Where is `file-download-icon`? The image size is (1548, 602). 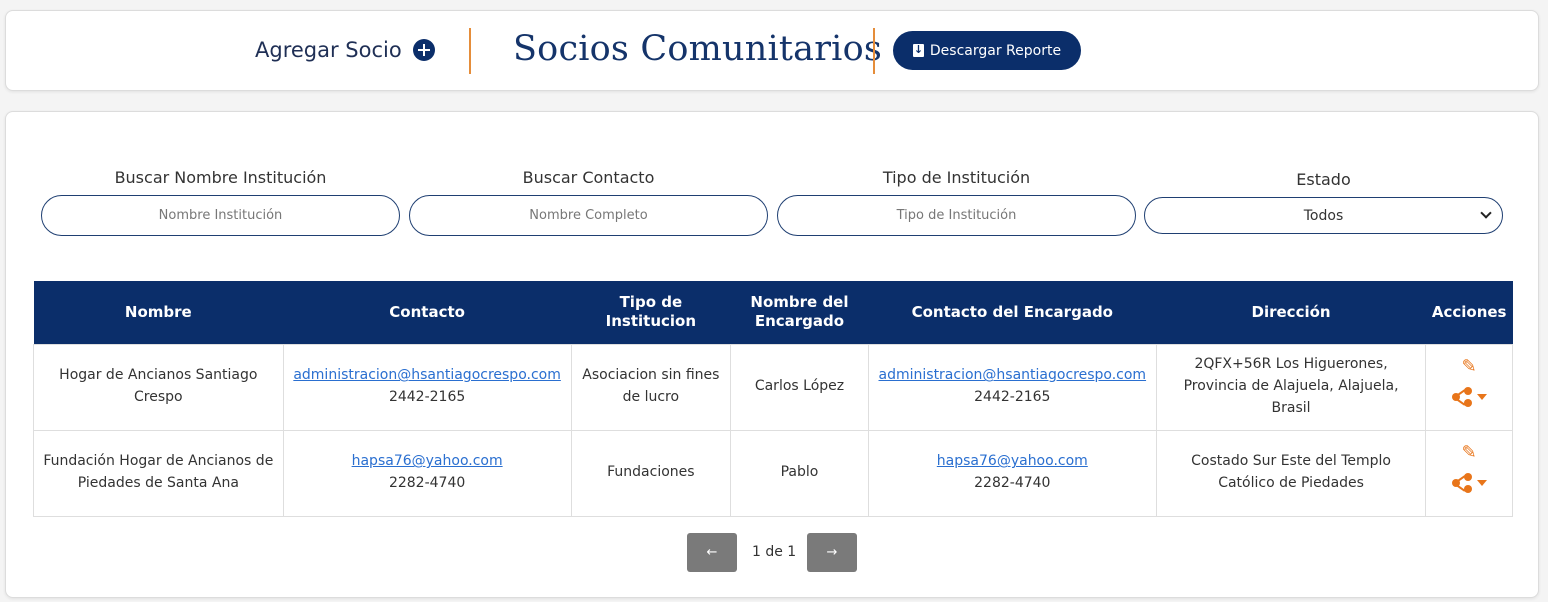 file-download-icon is located at coordinates (918, 50).